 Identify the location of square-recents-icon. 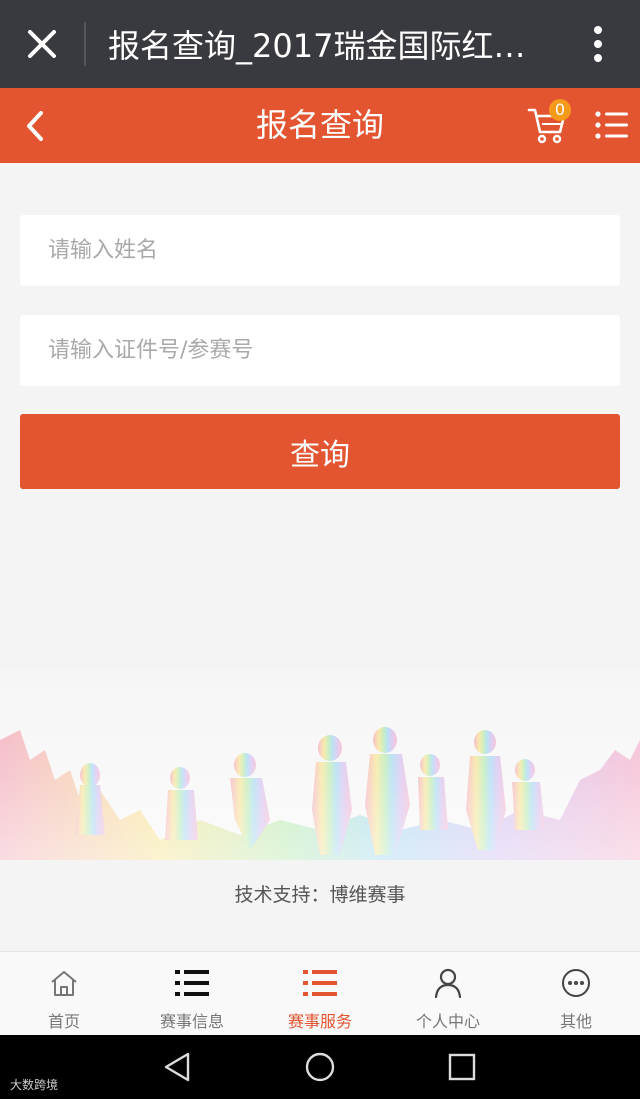
(462, 1067).